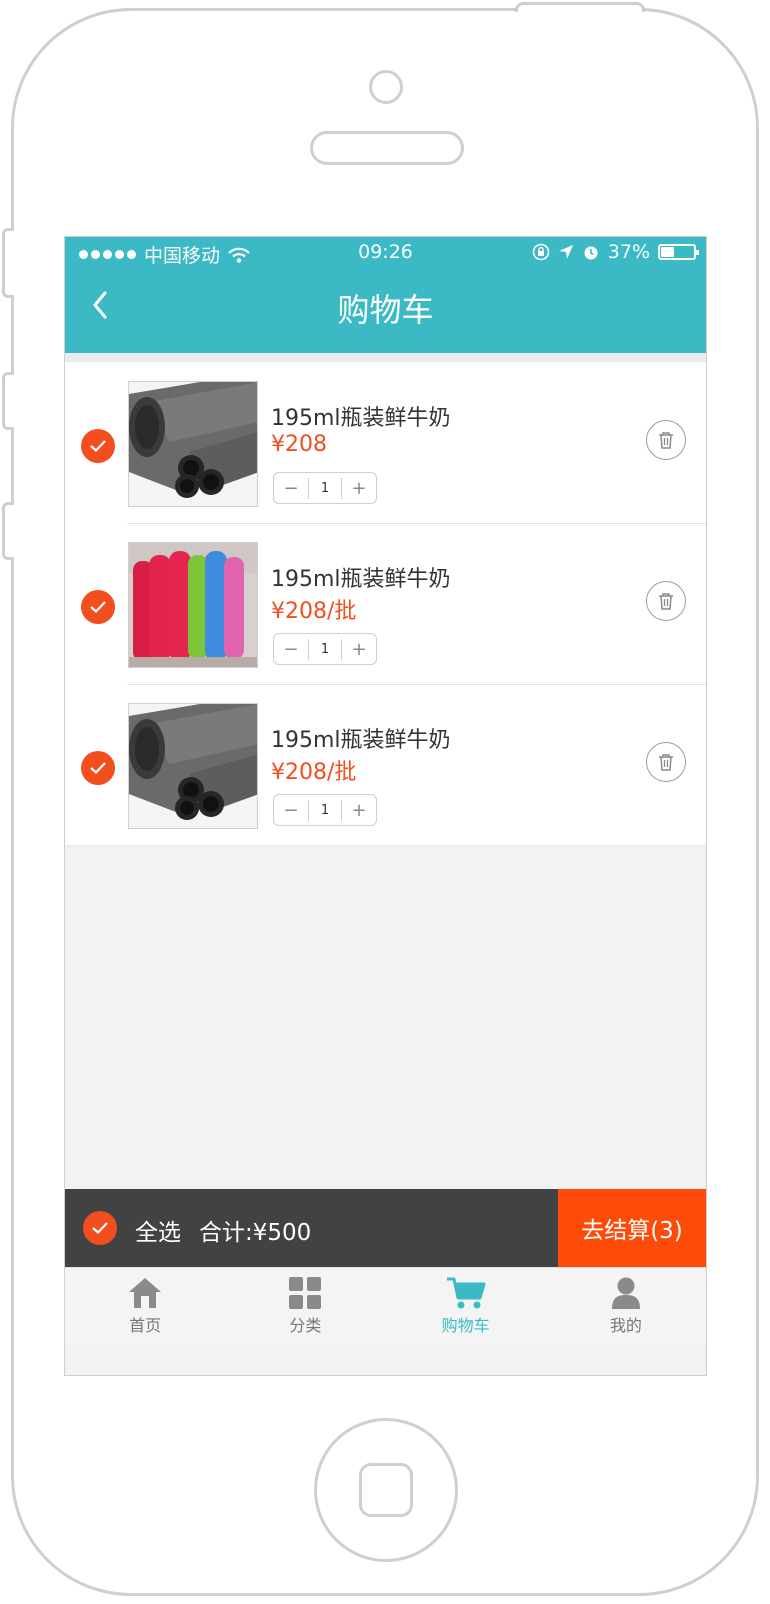 The width and height of the screenshot is (770, 1604). What do you see at coordinates (580, 7) in the screenshot?
I see `phone-top-button` at bounding box center [580, 7].